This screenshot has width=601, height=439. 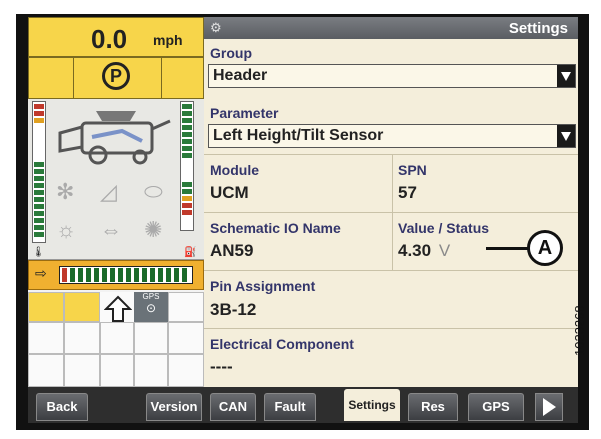 What do you see at coordinates (282, 344) in the screenshot?
I see `electrical-component-label: Electrical Component` at bounding box center [282, 344].